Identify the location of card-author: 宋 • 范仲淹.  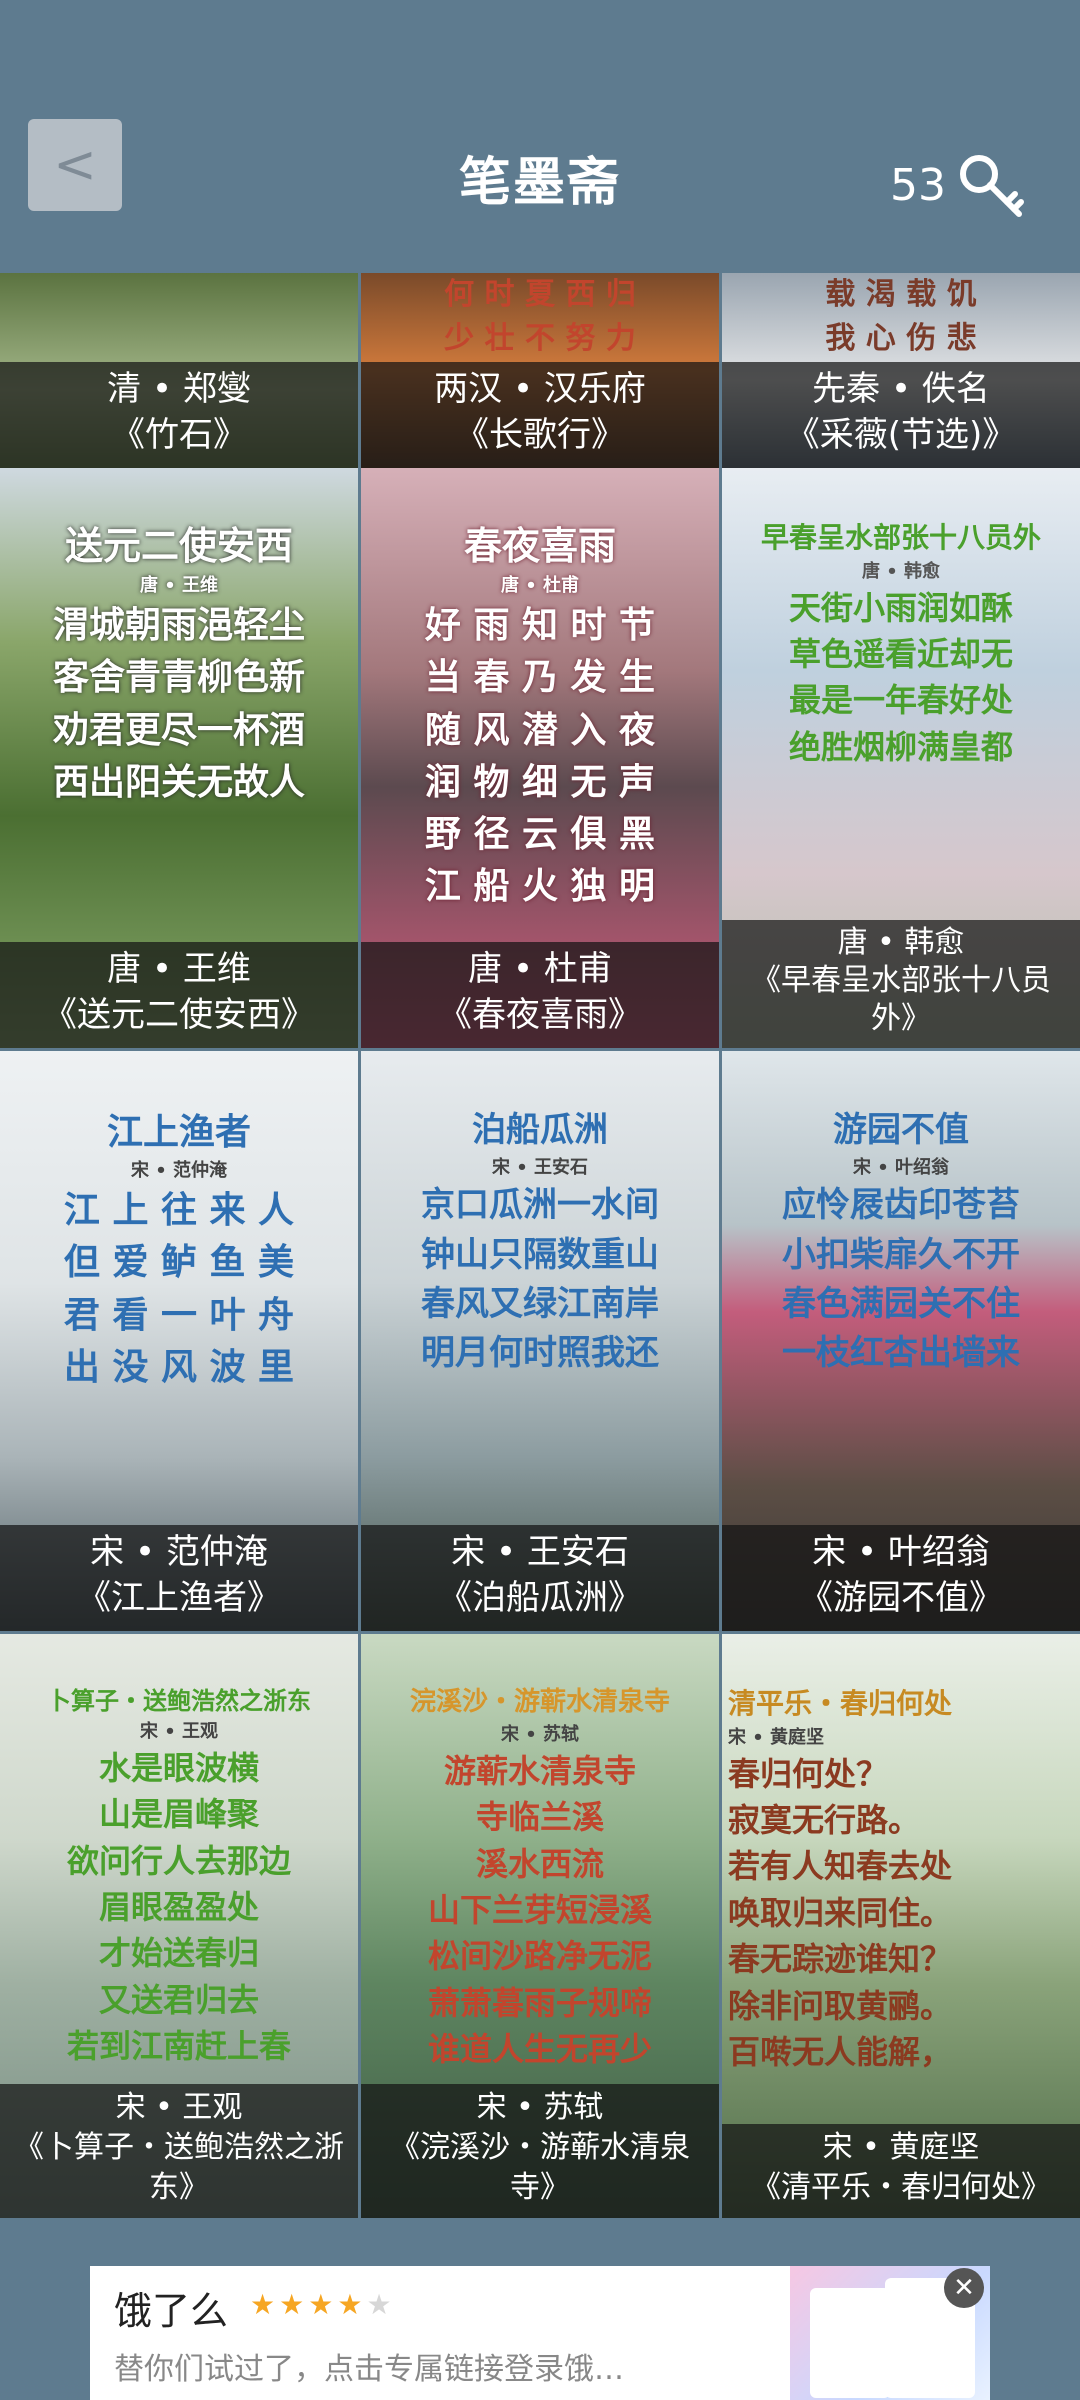
(179, 1552).